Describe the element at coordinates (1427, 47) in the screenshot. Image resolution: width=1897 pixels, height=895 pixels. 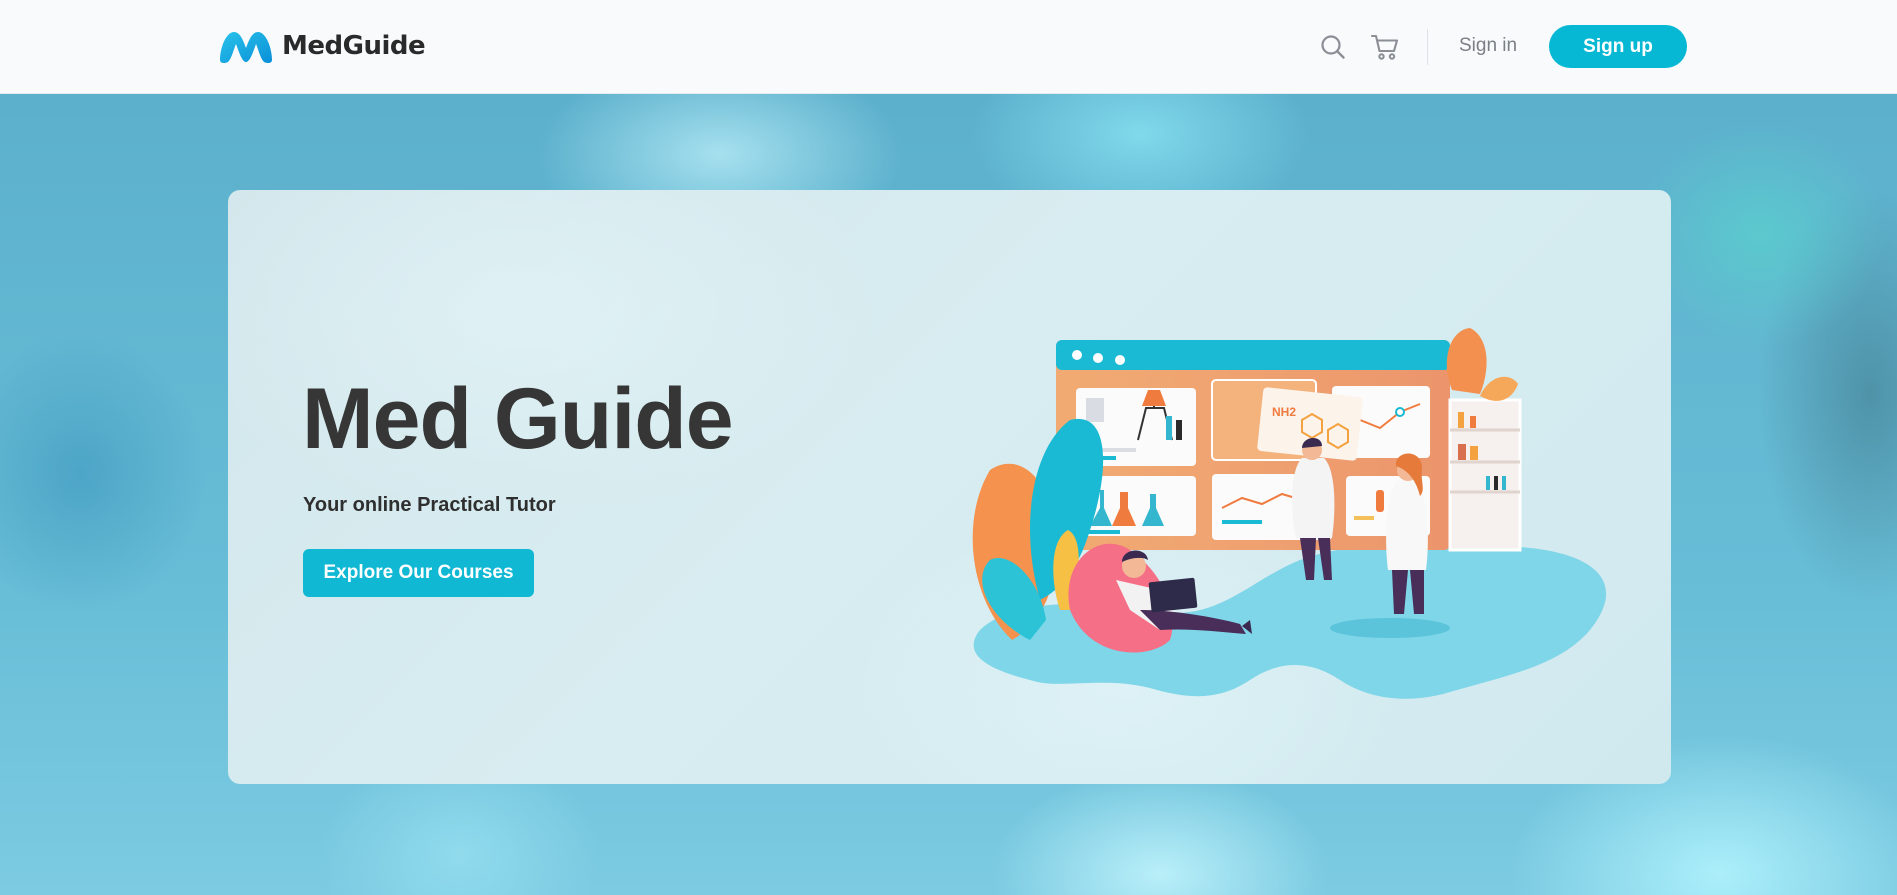
I see `nav-divider` at that location.